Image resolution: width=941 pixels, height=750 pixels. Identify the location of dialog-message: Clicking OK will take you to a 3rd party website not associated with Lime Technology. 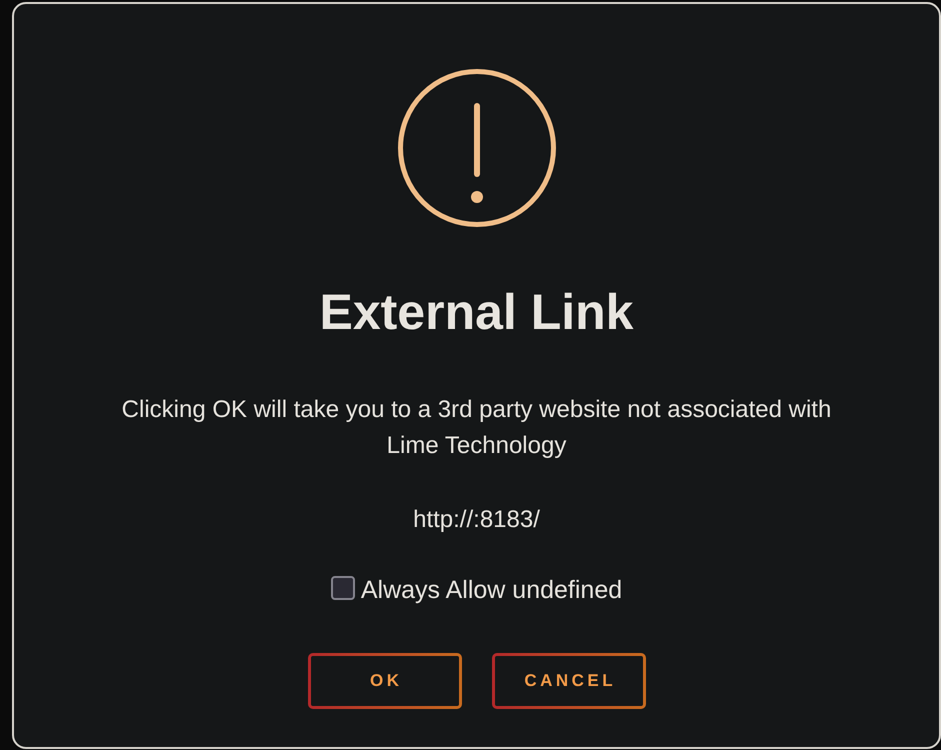
(476, 428).